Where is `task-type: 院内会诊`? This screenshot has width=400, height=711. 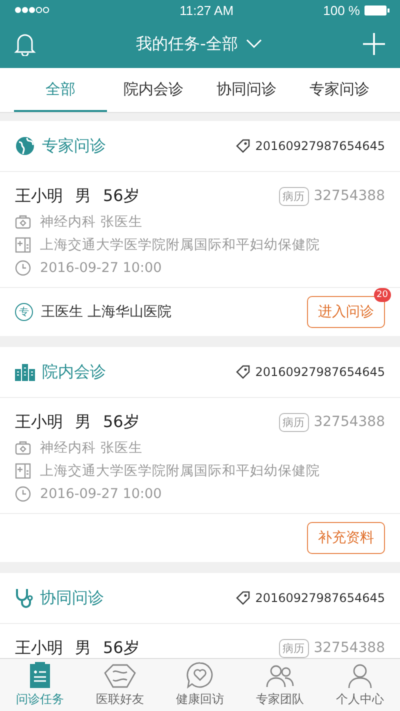
task-type: 院内会诊 is located at coordinates (74, 372).